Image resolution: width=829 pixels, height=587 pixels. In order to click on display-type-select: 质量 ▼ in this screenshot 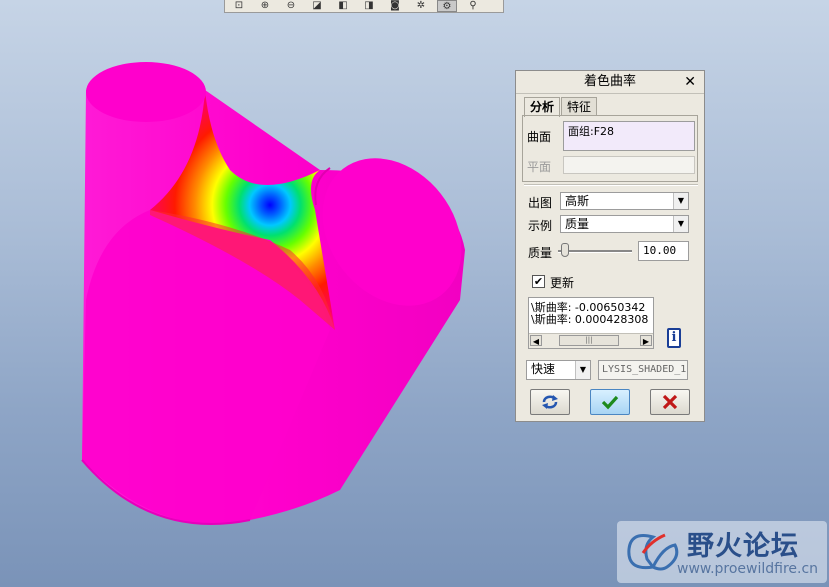, I will do `click(624, 224)`.